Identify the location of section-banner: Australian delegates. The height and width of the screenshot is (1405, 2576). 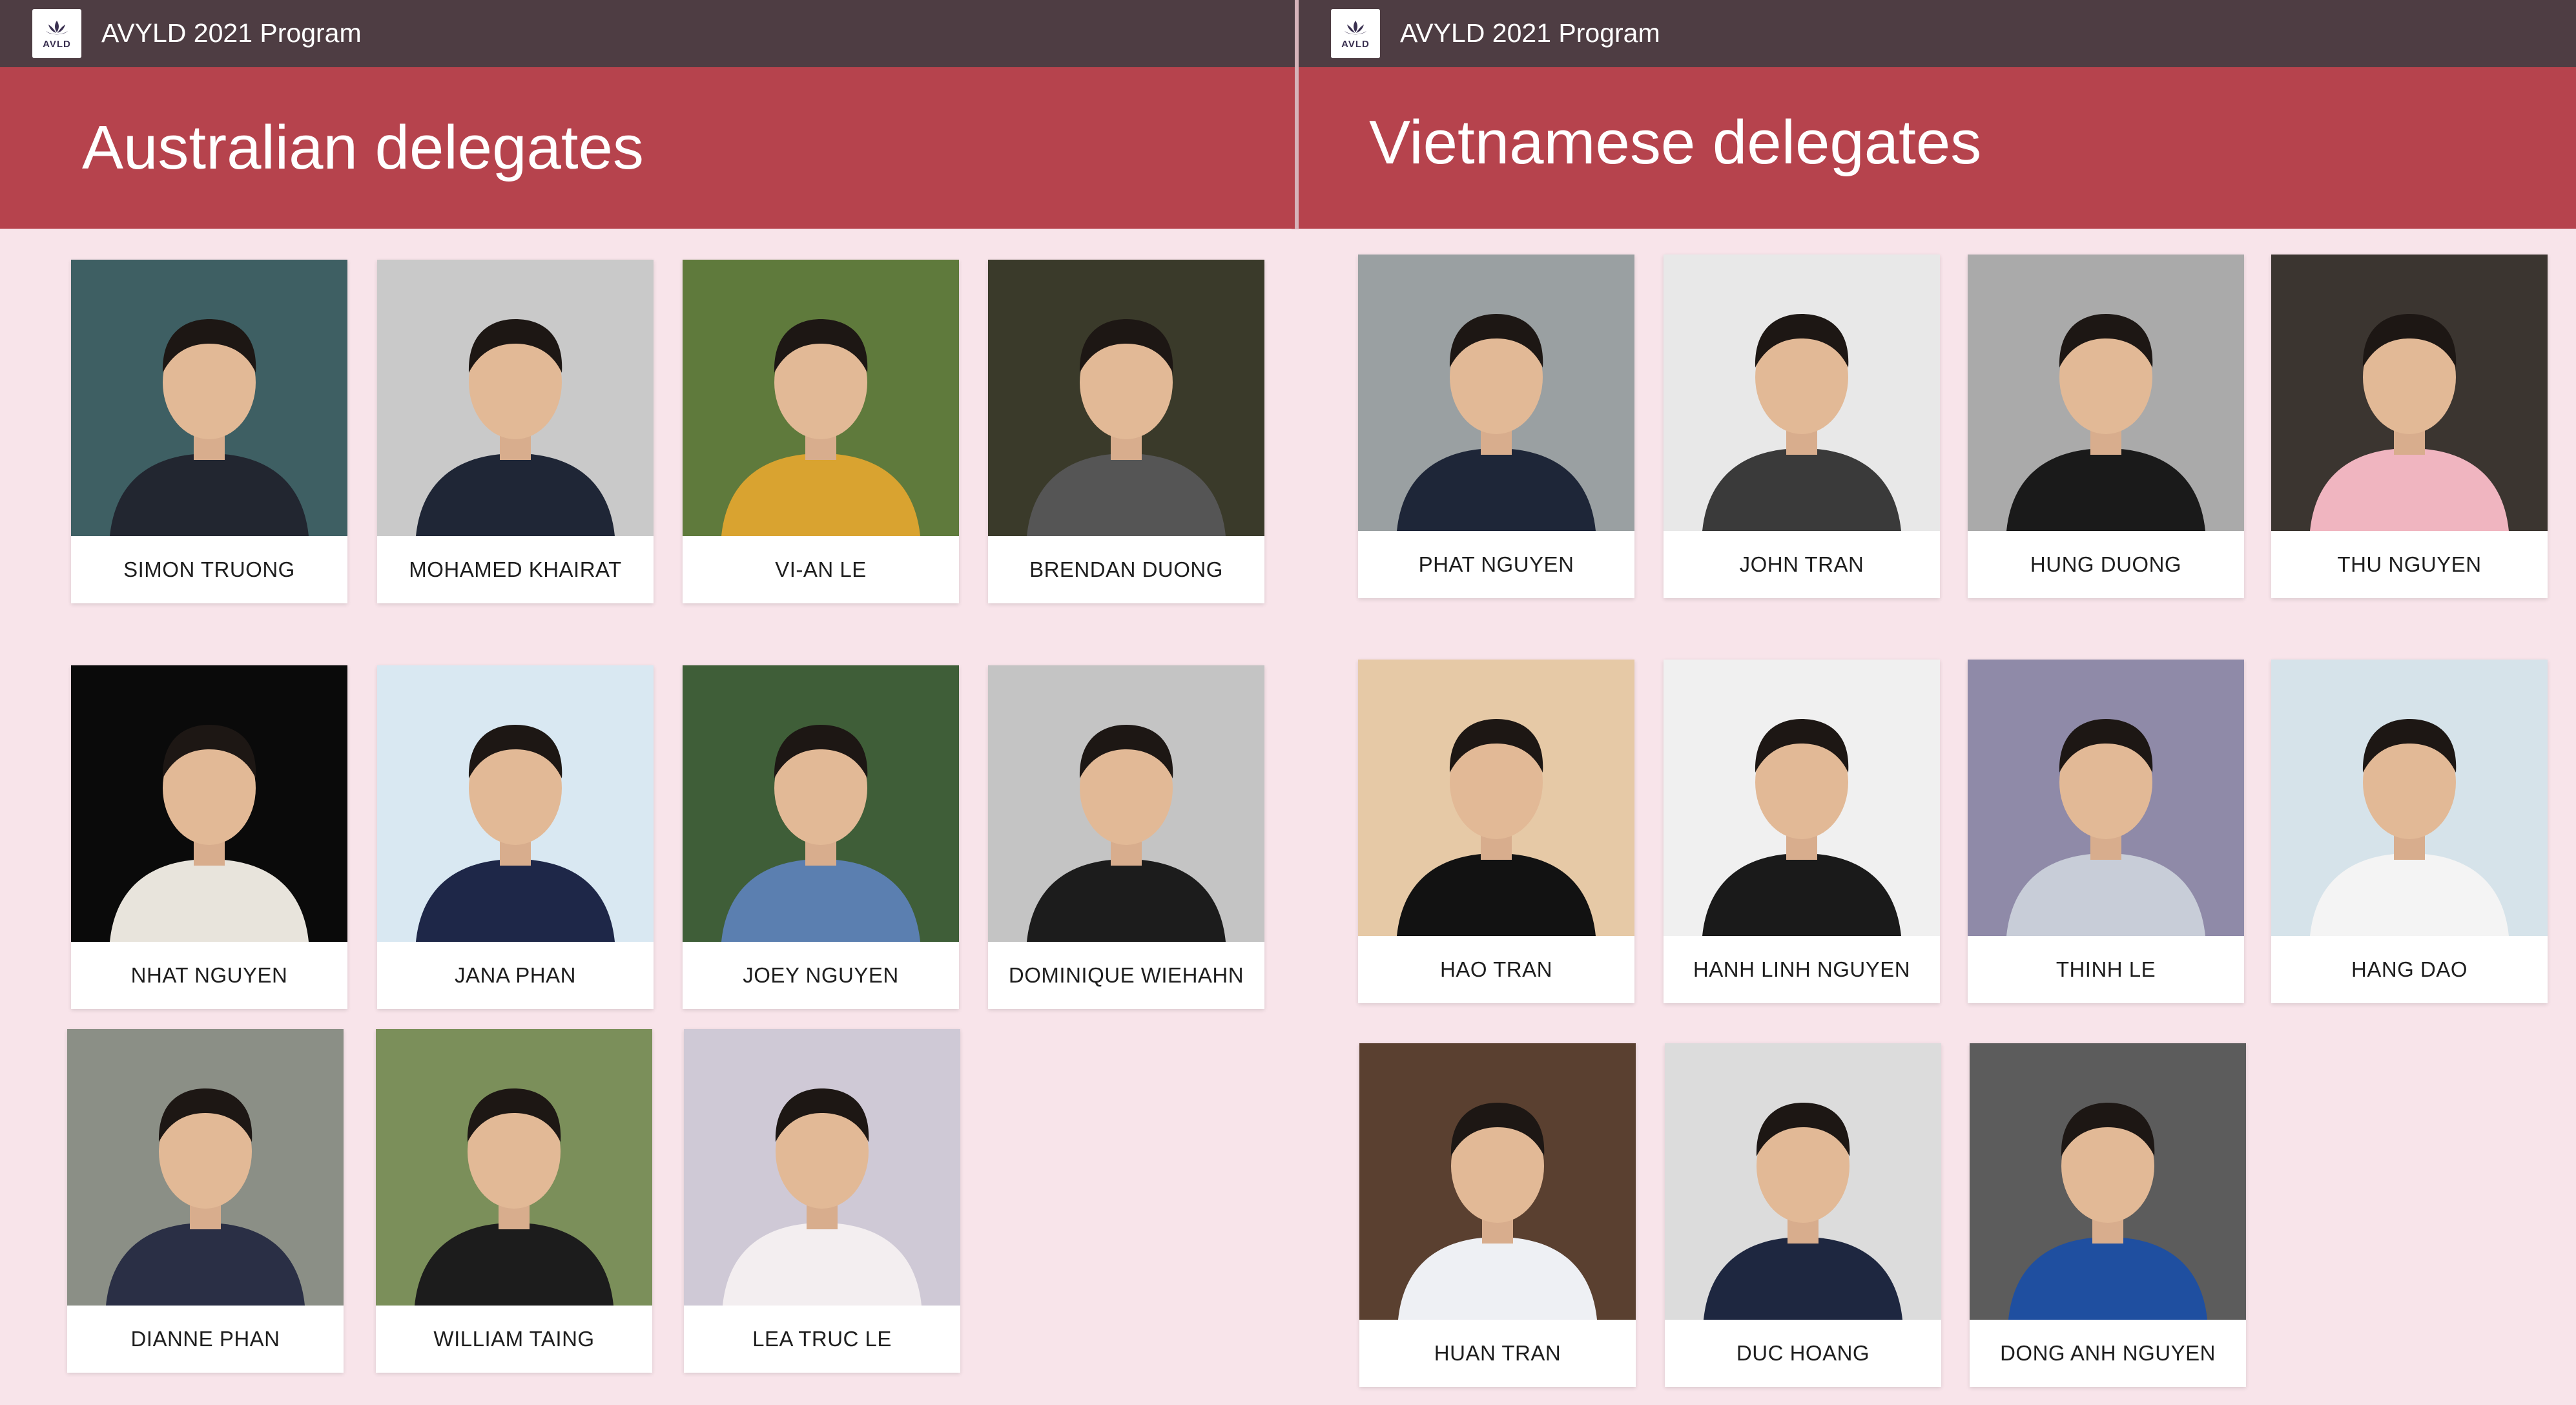
(647, 148).